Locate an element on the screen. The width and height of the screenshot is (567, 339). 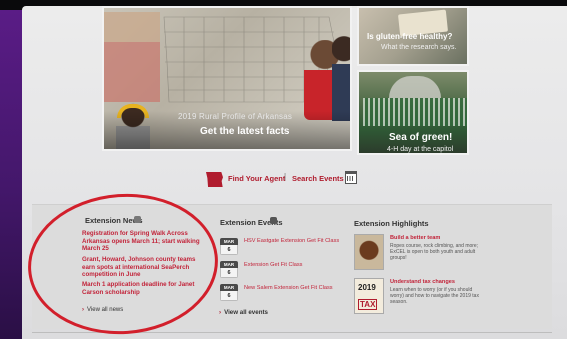
chevron-right-icon: › is located at coordinates (220, 312).